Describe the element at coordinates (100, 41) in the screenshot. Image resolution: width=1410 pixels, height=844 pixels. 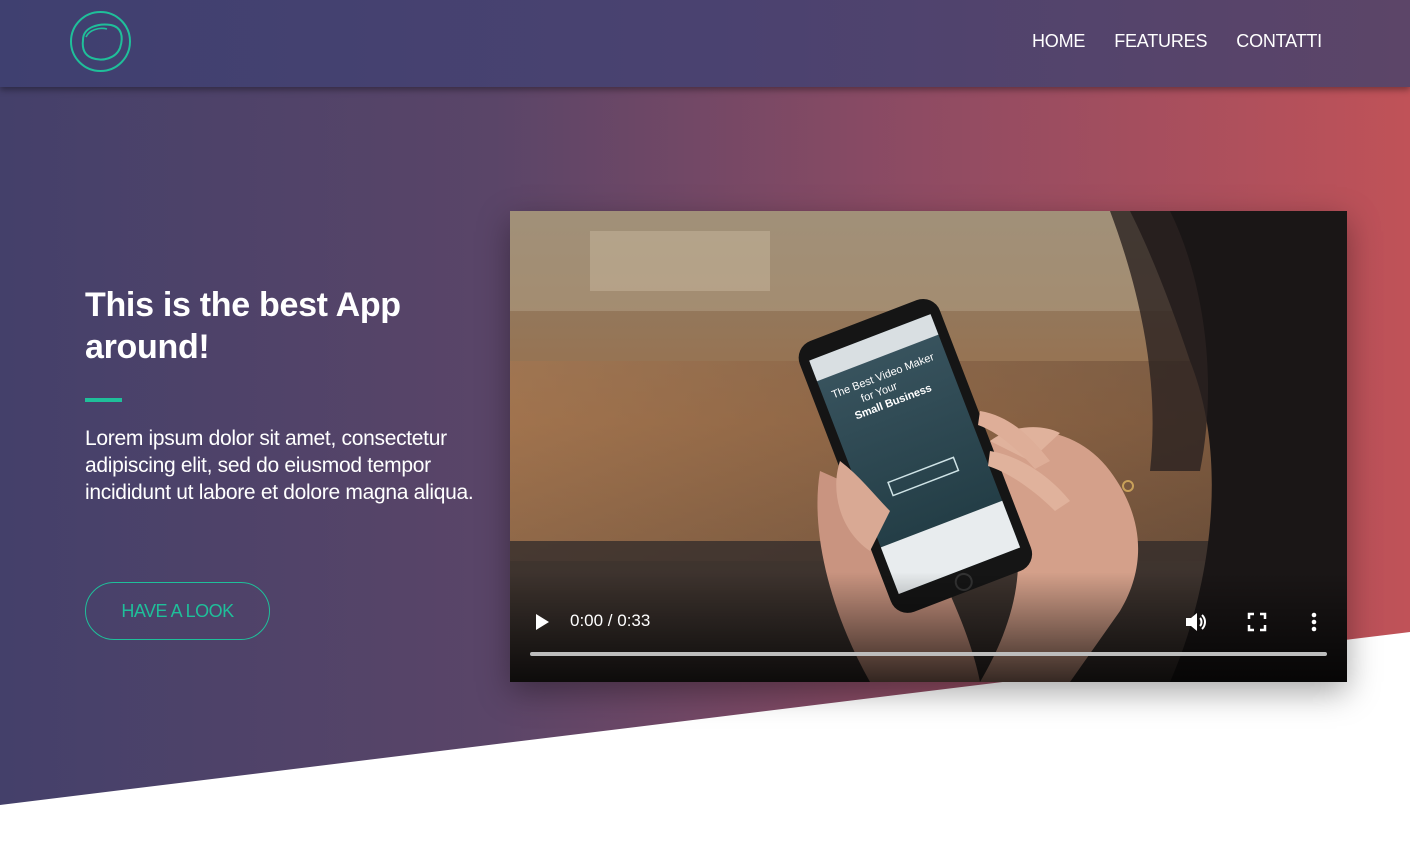
I see `logo-circle-icon` at that location.